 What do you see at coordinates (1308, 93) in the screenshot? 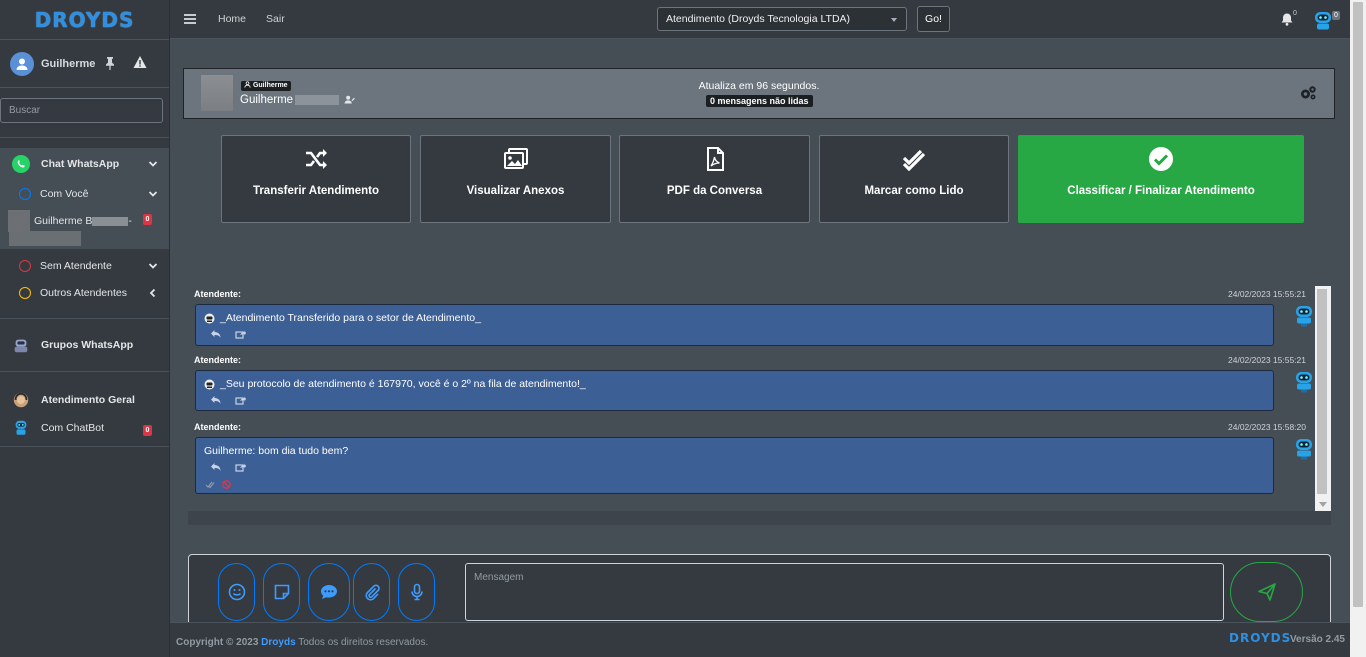
I see `gears-icon` at bounding box center [1308, 93].